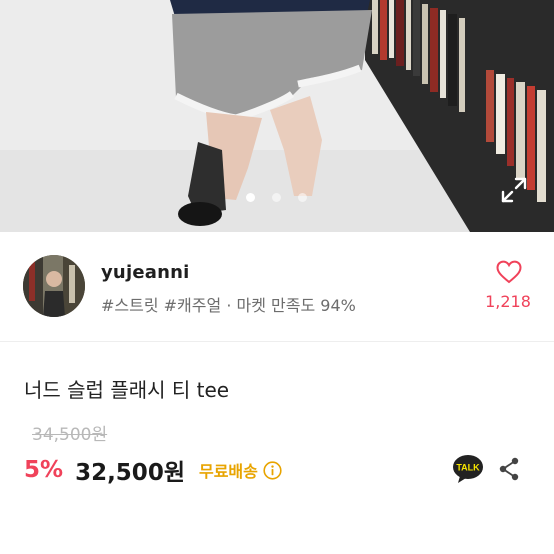 This screenshot has width=554, height=554. I want to click on info-circle-icon, so click(272, 470).